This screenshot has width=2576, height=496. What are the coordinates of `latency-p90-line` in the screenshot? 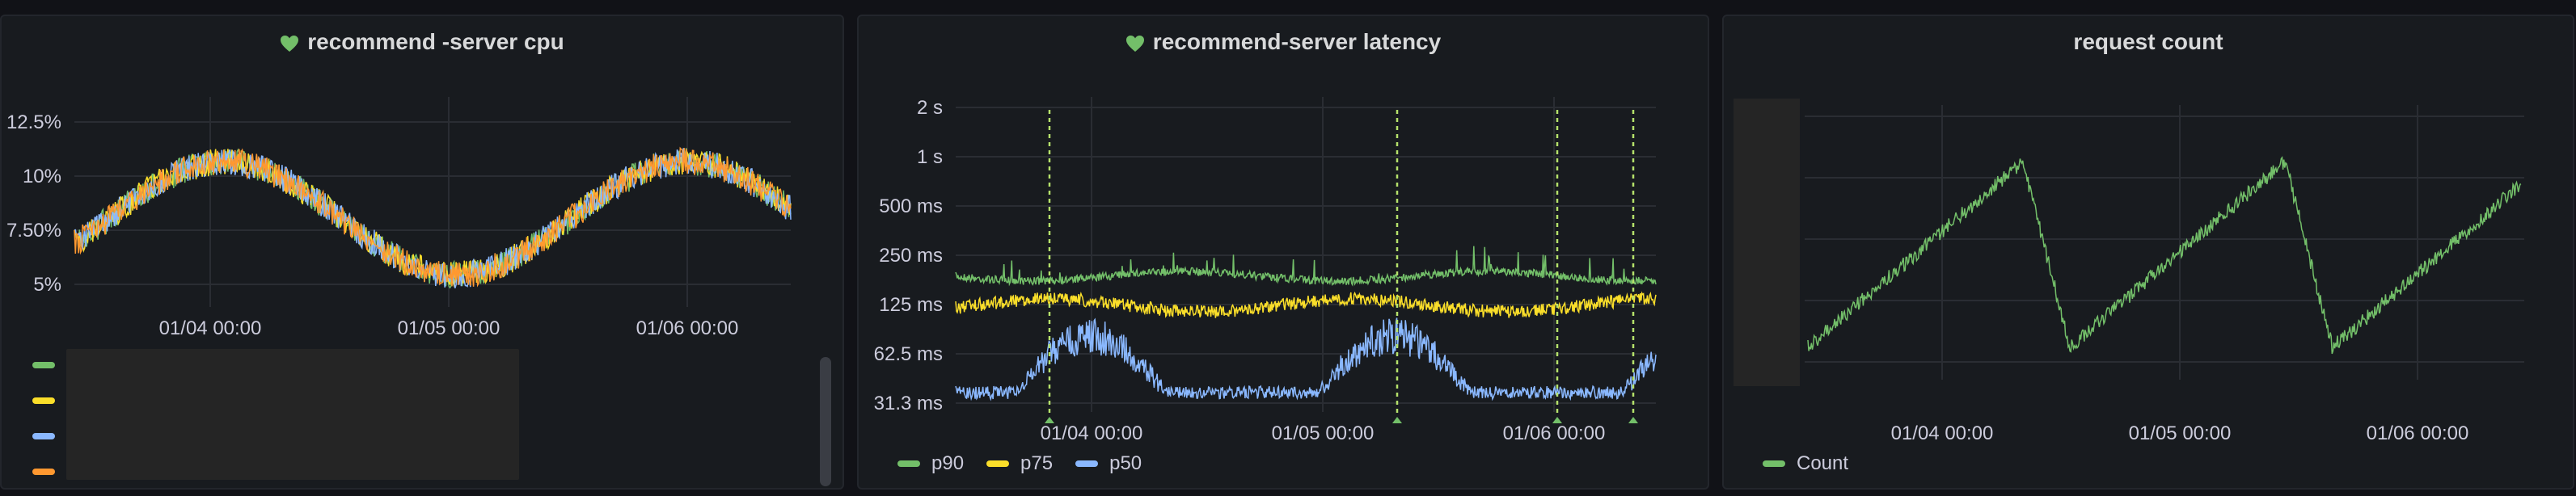 It's located at (1306, 266).